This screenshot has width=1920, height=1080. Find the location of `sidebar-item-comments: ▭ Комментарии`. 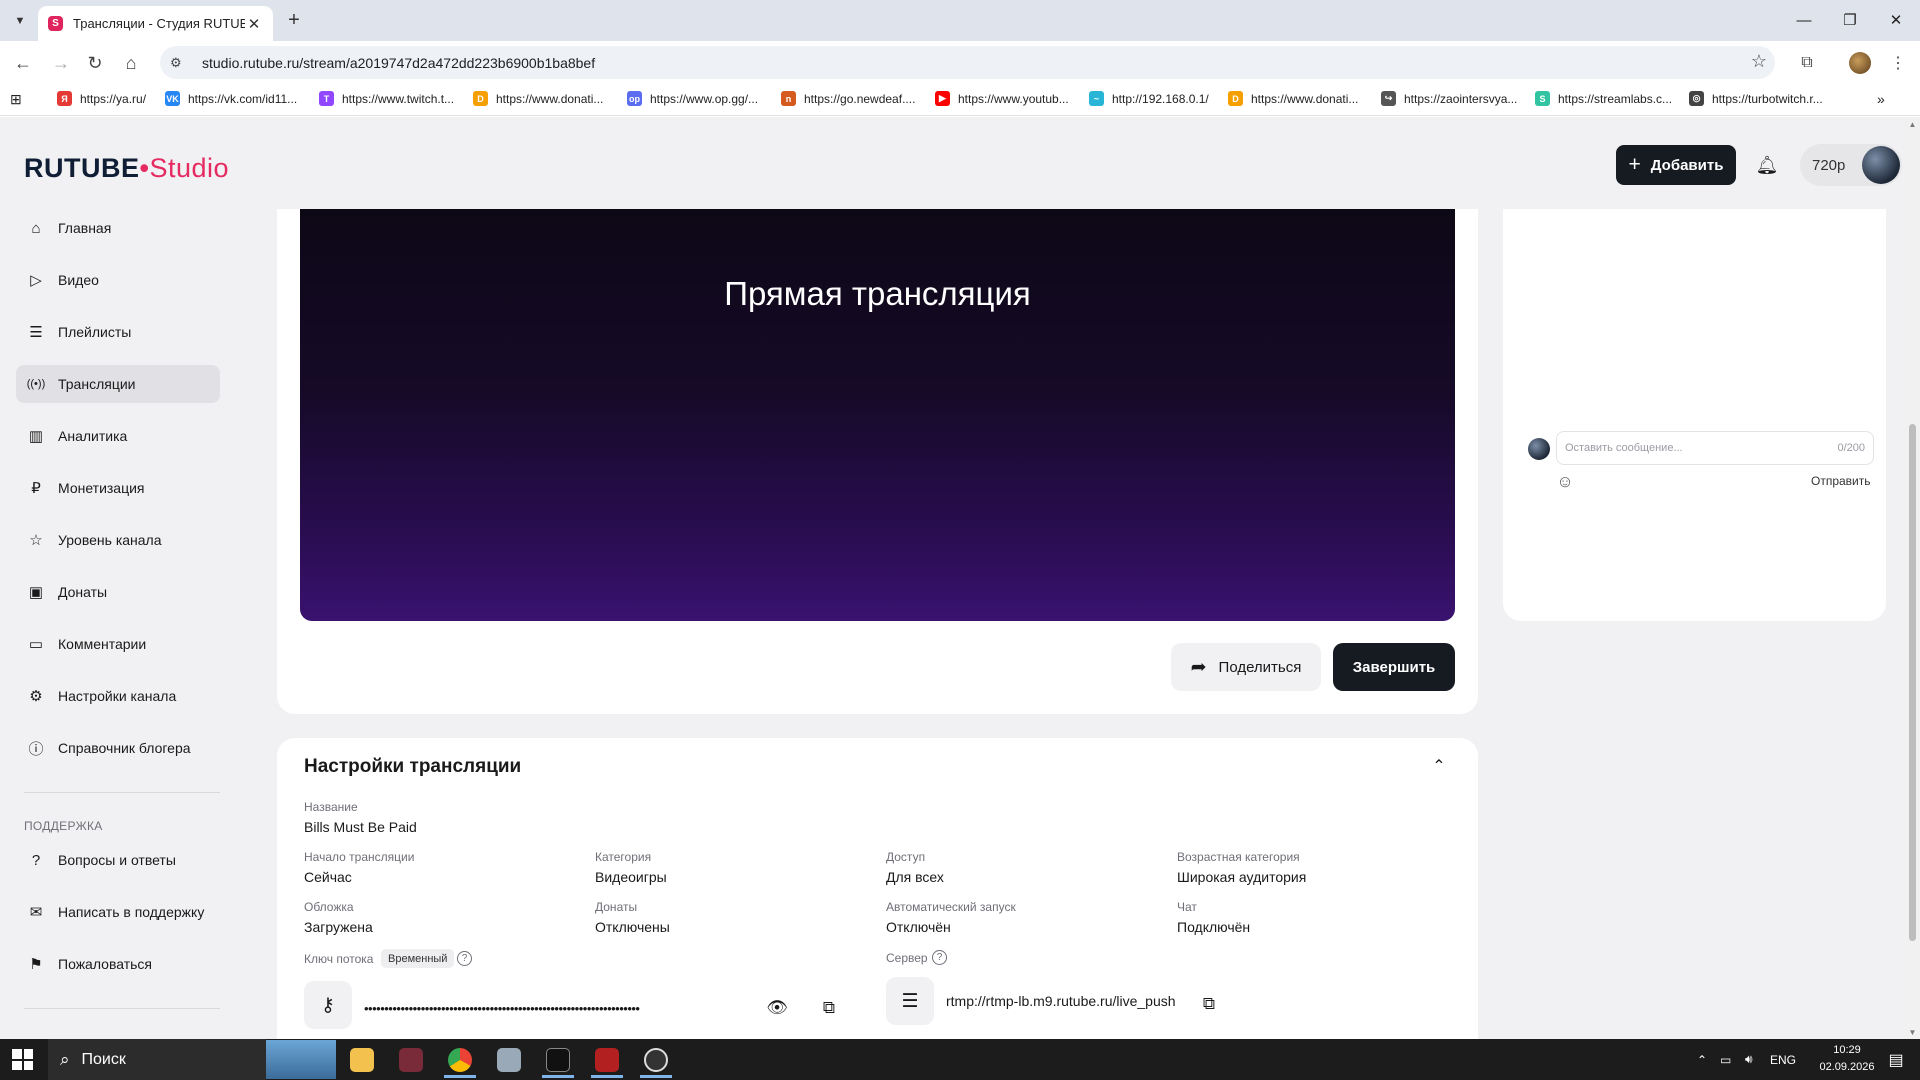

sidebar-item-comments: ▭ Комментарии is located at coordinates (118, 644).